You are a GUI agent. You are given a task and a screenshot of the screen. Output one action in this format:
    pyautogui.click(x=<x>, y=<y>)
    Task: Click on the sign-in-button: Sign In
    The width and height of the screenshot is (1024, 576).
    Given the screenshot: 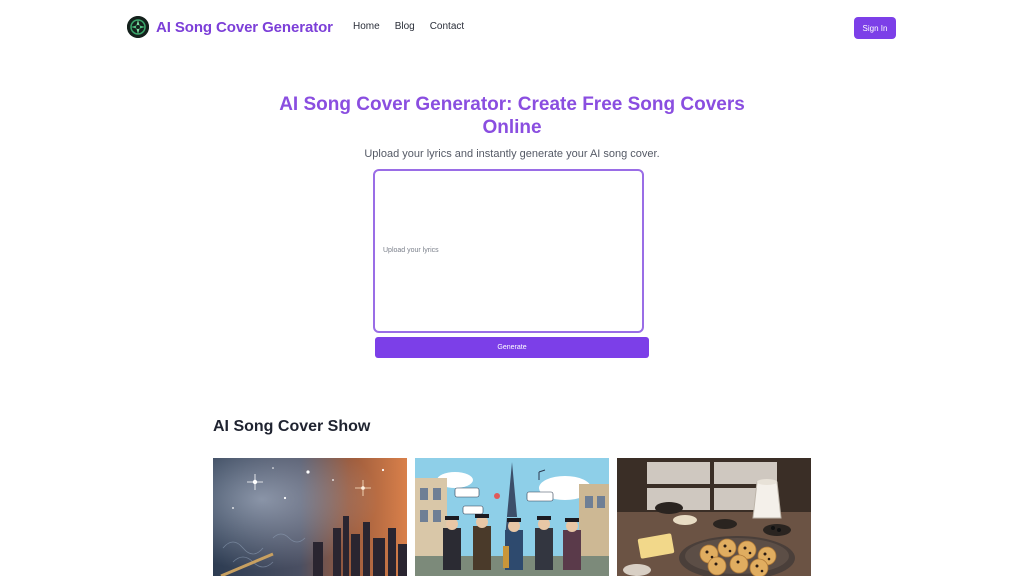 What is the action you would take?
    pyautogui.click(x=875, y=28)
    